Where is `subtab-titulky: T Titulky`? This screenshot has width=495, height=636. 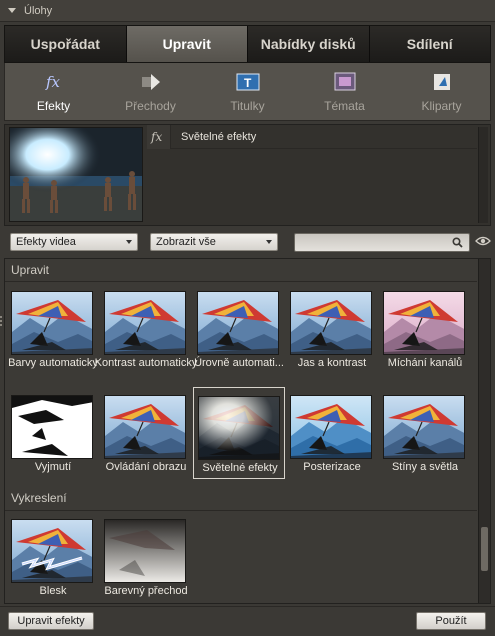 subtab-titulky: T Titulky is located at coordinates (247, 91).